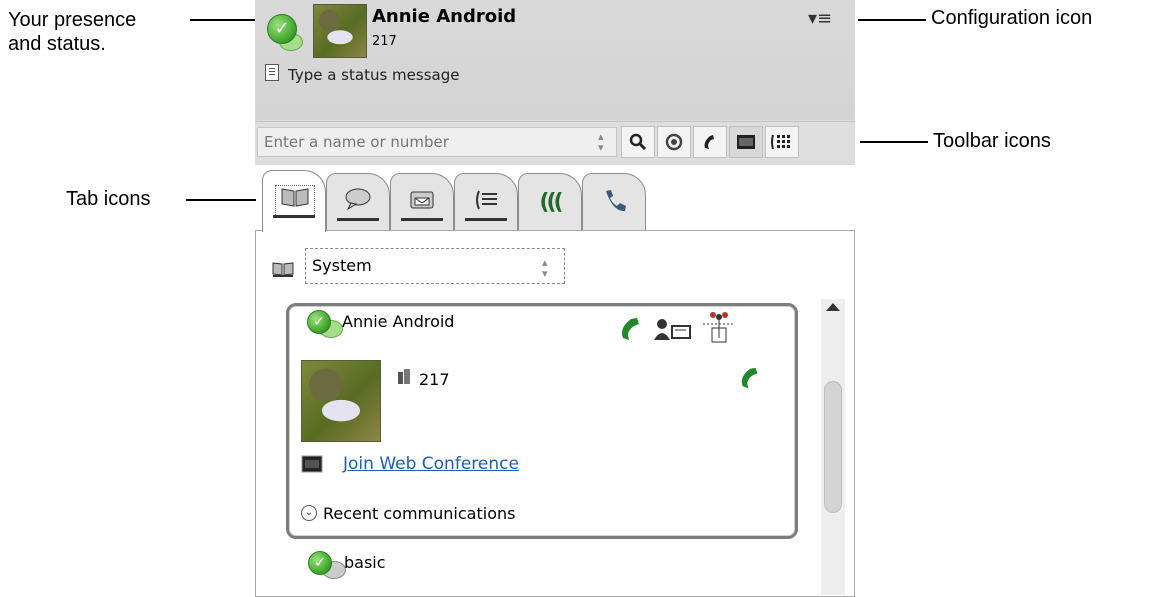  I want to click on expand-chevron-icon: ⌄, so click(309, 513).